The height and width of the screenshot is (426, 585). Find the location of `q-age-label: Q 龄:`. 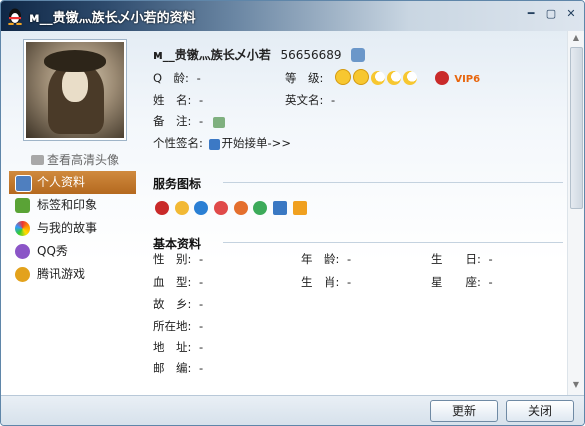

q-age-label: Q 龄: is located at coordinates (171, 78).